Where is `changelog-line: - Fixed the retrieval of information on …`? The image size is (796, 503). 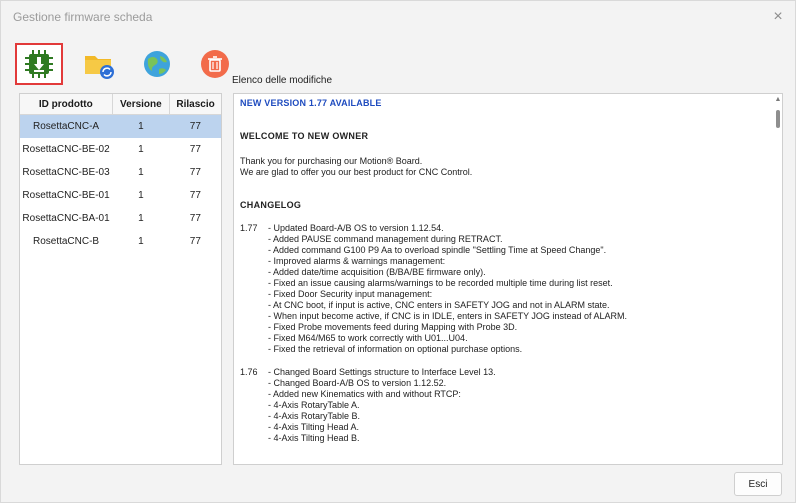 changelog-line: - Fixed the retrieval of information on … is located at coordinates (395, 349).